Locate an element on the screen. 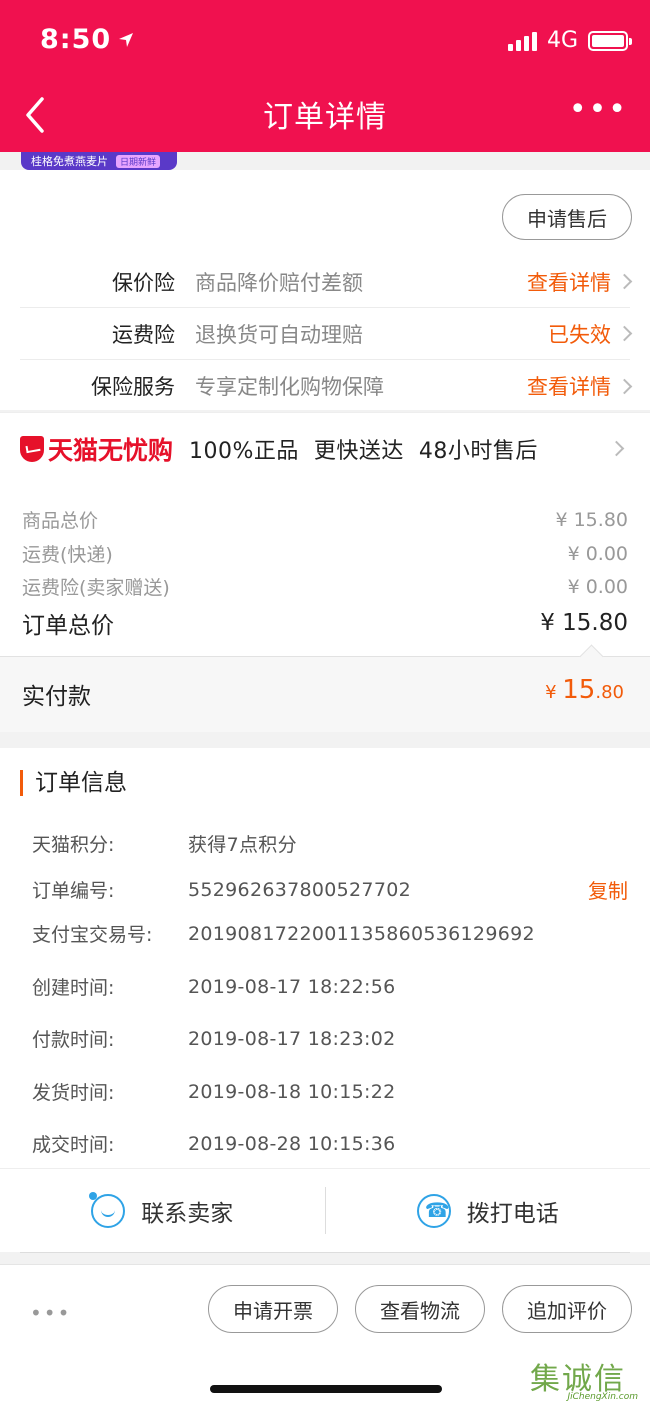 The height and width of the screenshot is (1407, 650). insurance-row-price-protection: 保价险 商品降价赔付差额 查看详情 is located at coordinates (326, 282).